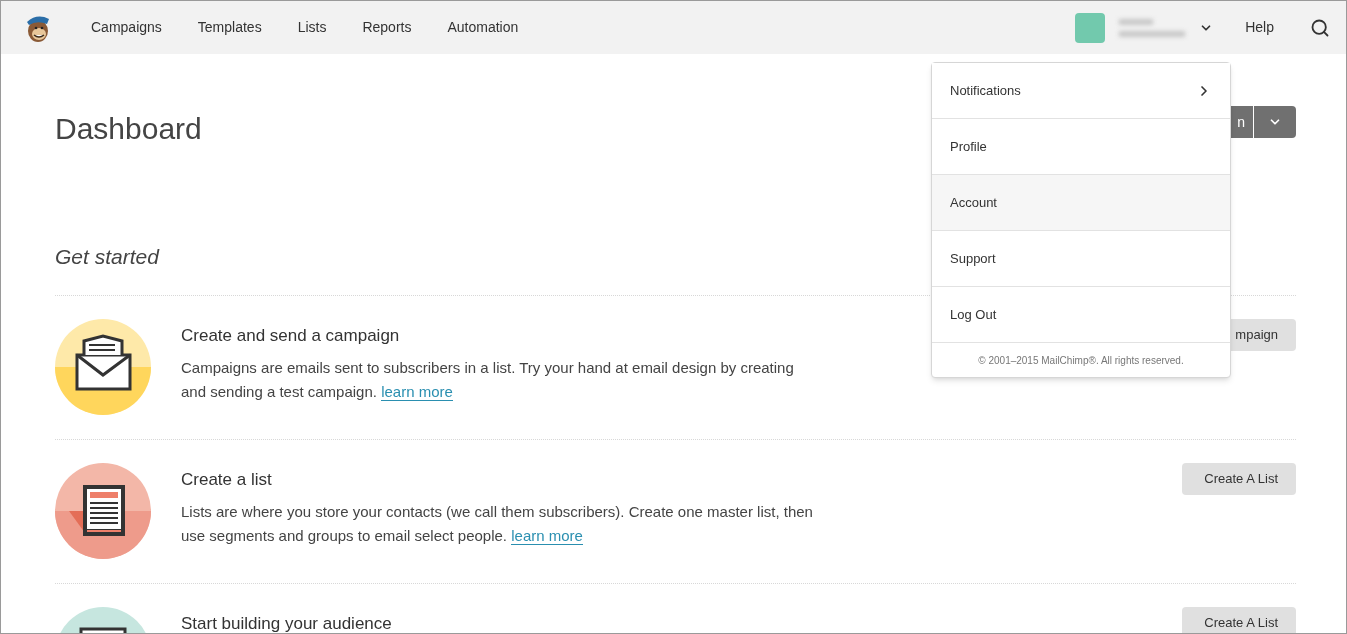  What do you see at coordinates (1081, 360) in the screenshot?
I see `copyright-text: © 2001–2015 MailChimp®. All rights reserved.` at bounding box center [1081, 360].